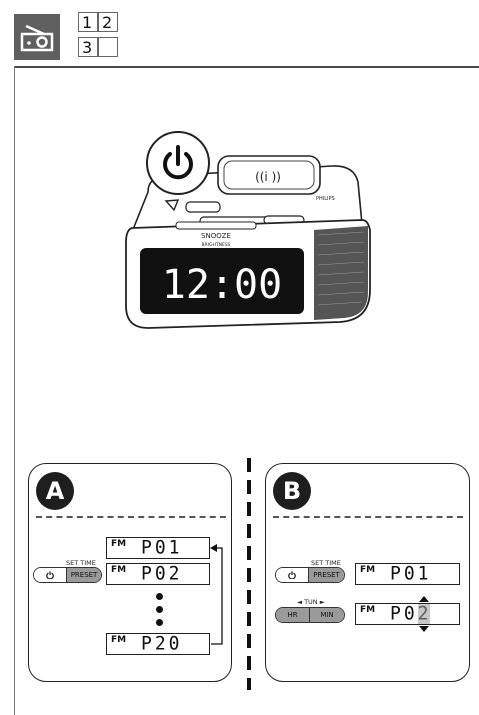 The height and width of the screenshot is (715, 479). I want to click on alarm-clock-illustration: ((i )) PHILIPS SNOOZE BRIGHTNESS 12:00, so click(248, 230).